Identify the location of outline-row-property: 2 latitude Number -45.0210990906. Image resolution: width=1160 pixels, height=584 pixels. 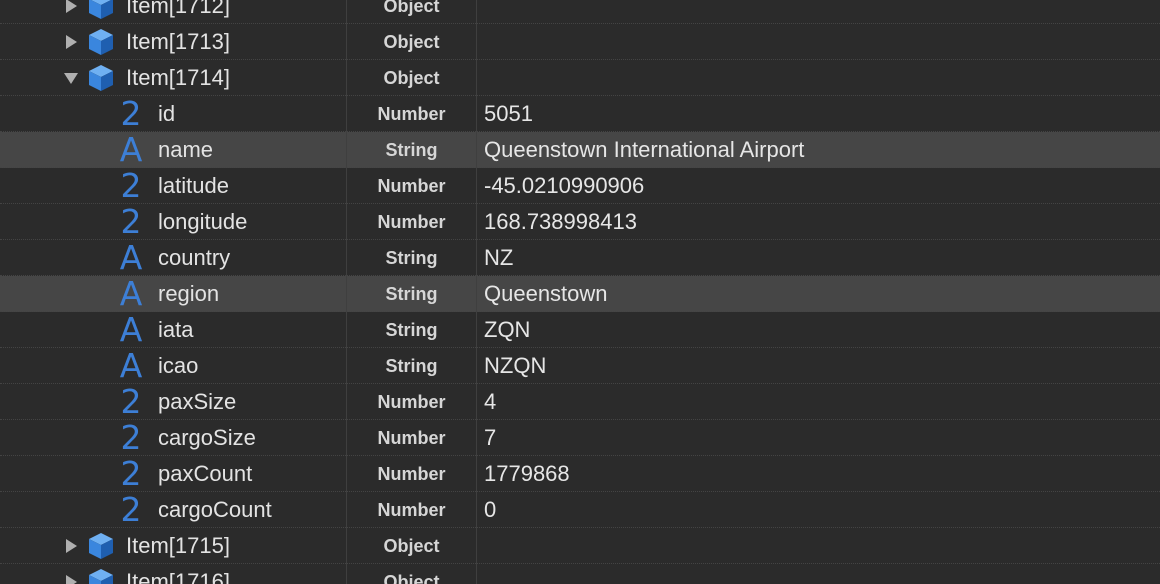
(580, 186).